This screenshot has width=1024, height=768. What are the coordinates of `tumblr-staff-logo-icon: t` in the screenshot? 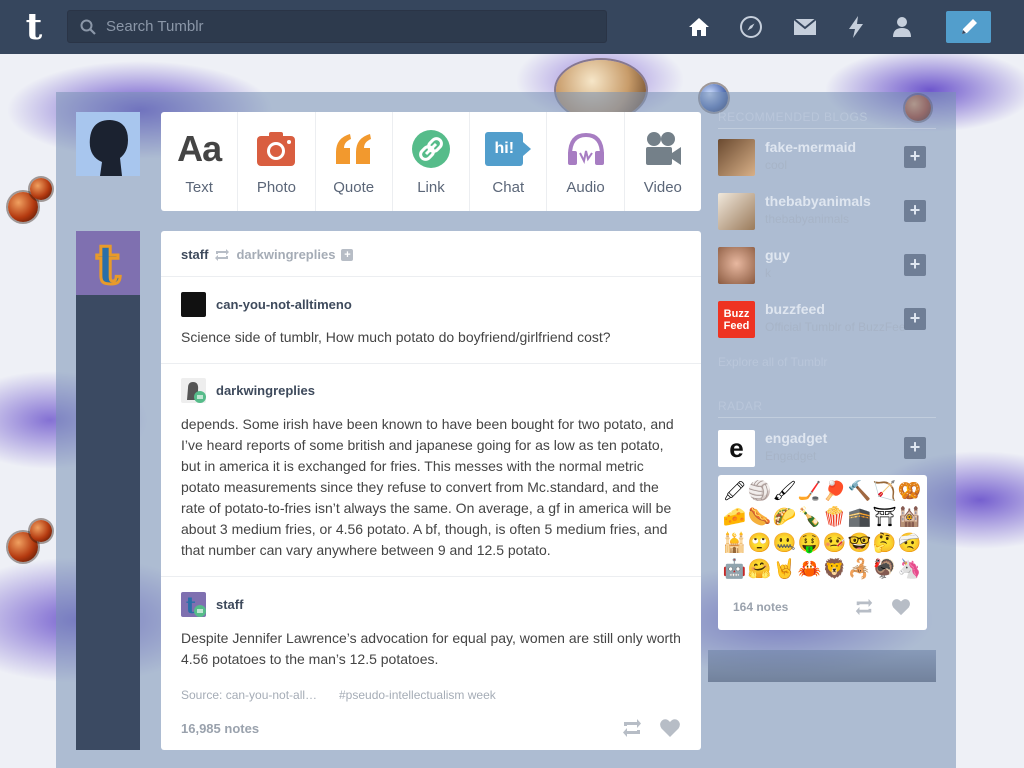 It's located at (108, 263).